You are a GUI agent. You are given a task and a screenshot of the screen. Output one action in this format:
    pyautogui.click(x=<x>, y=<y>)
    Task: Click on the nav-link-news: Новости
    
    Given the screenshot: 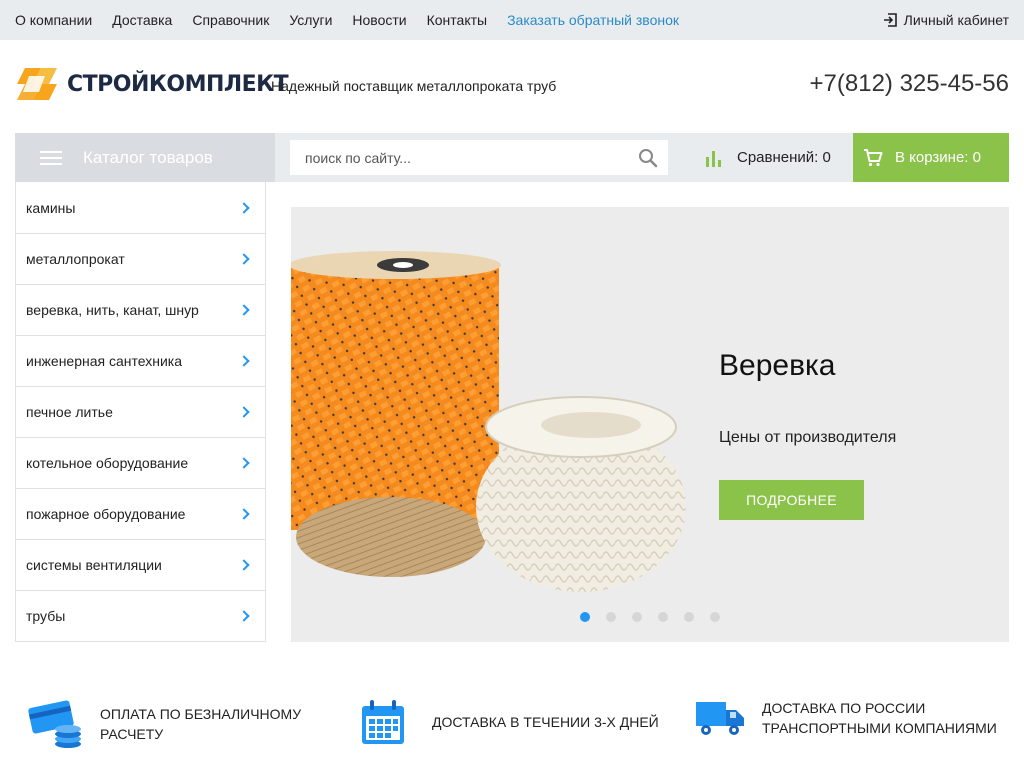 What is the action you would take?
    pyautogui.click(x=379, y=20)
    